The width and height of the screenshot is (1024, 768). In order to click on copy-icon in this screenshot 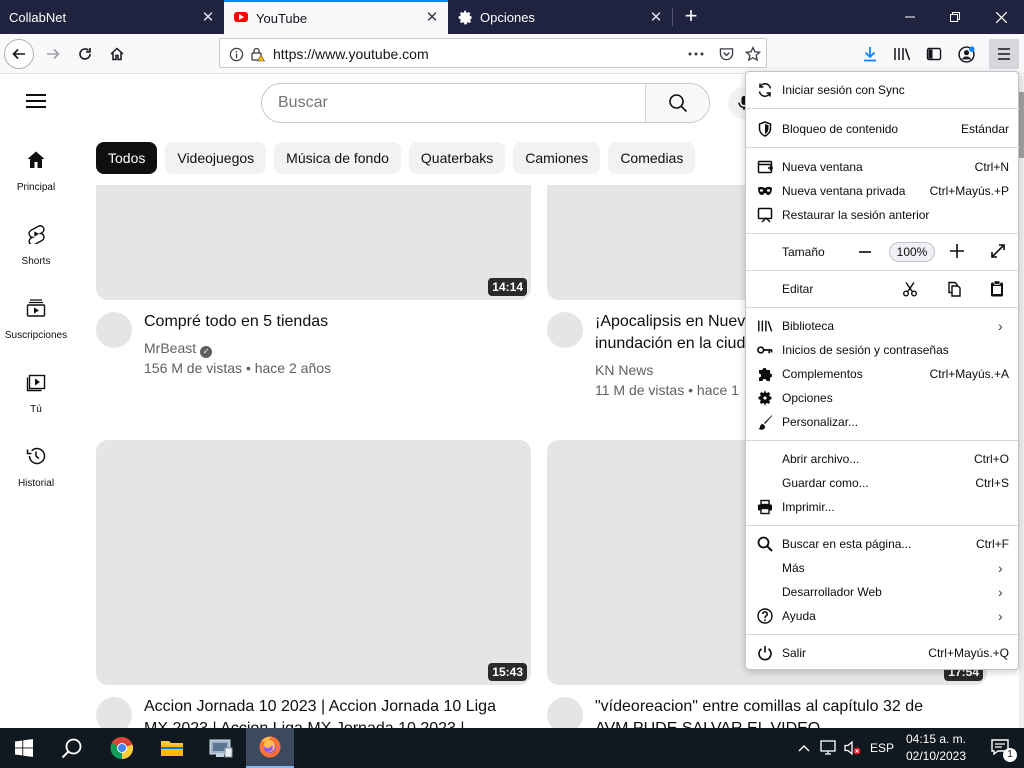, I will do `click(954, 289)`.